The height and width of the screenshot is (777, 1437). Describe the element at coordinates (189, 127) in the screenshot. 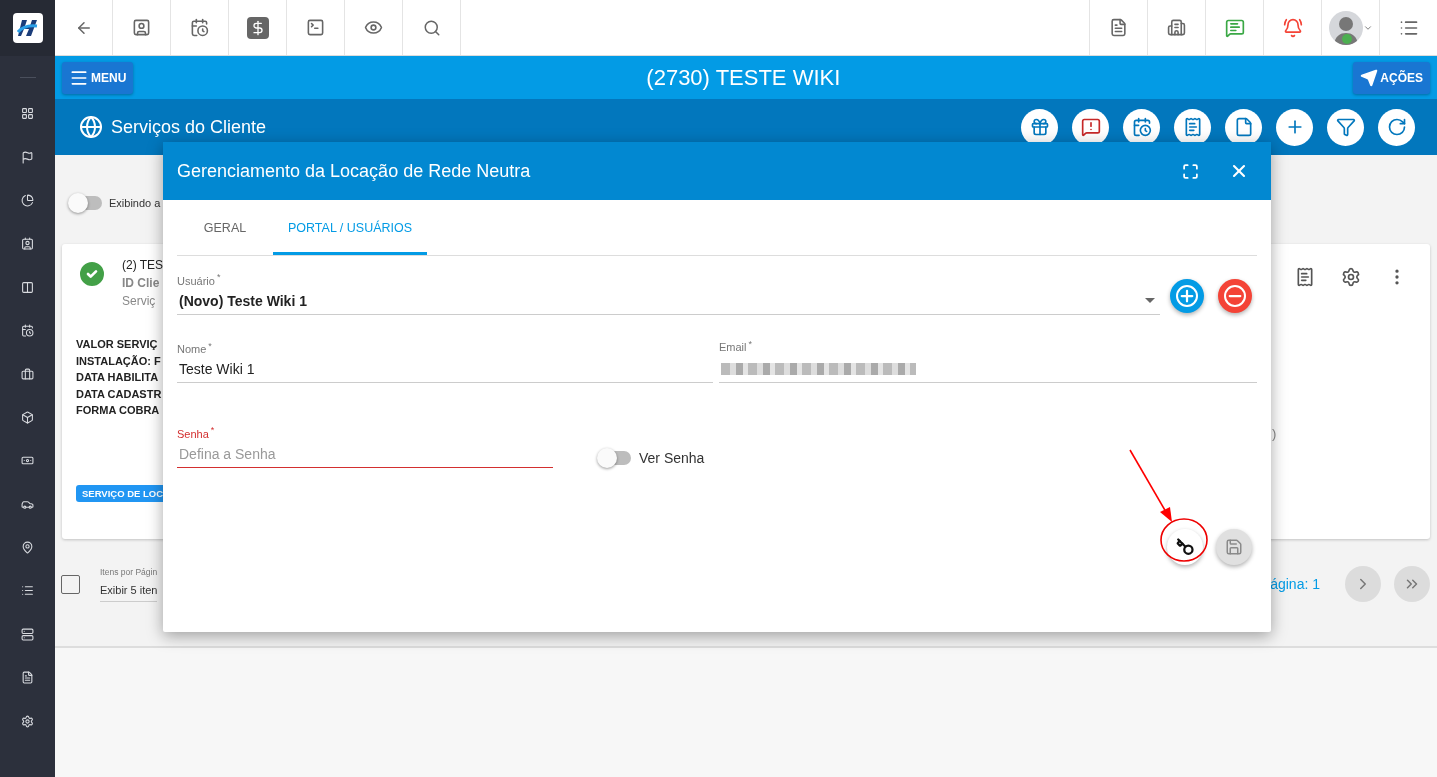

I see `section-title: Serviços do Cliente` at that location.